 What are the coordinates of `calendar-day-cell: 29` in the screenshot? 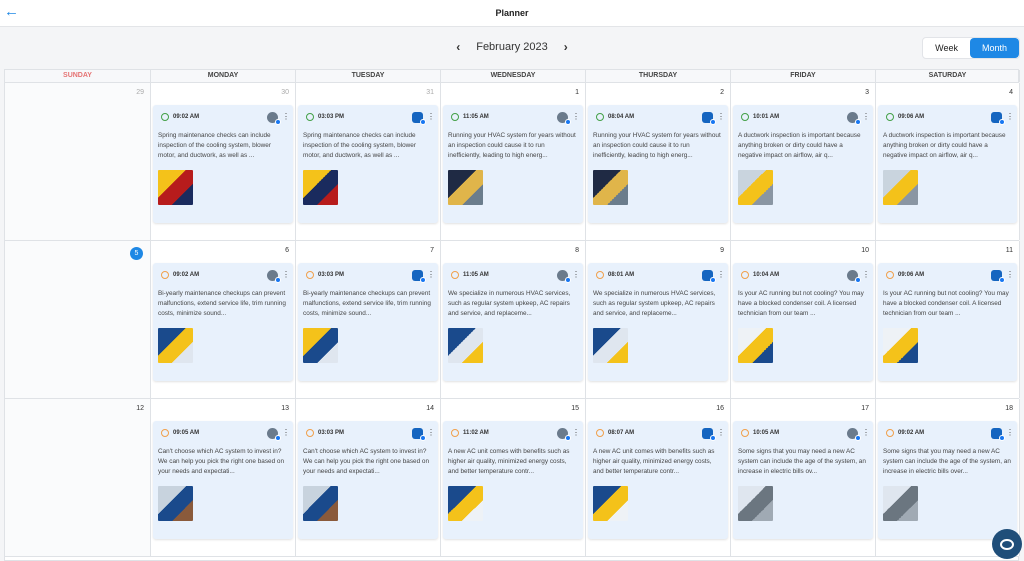 It's located at (78, 161).